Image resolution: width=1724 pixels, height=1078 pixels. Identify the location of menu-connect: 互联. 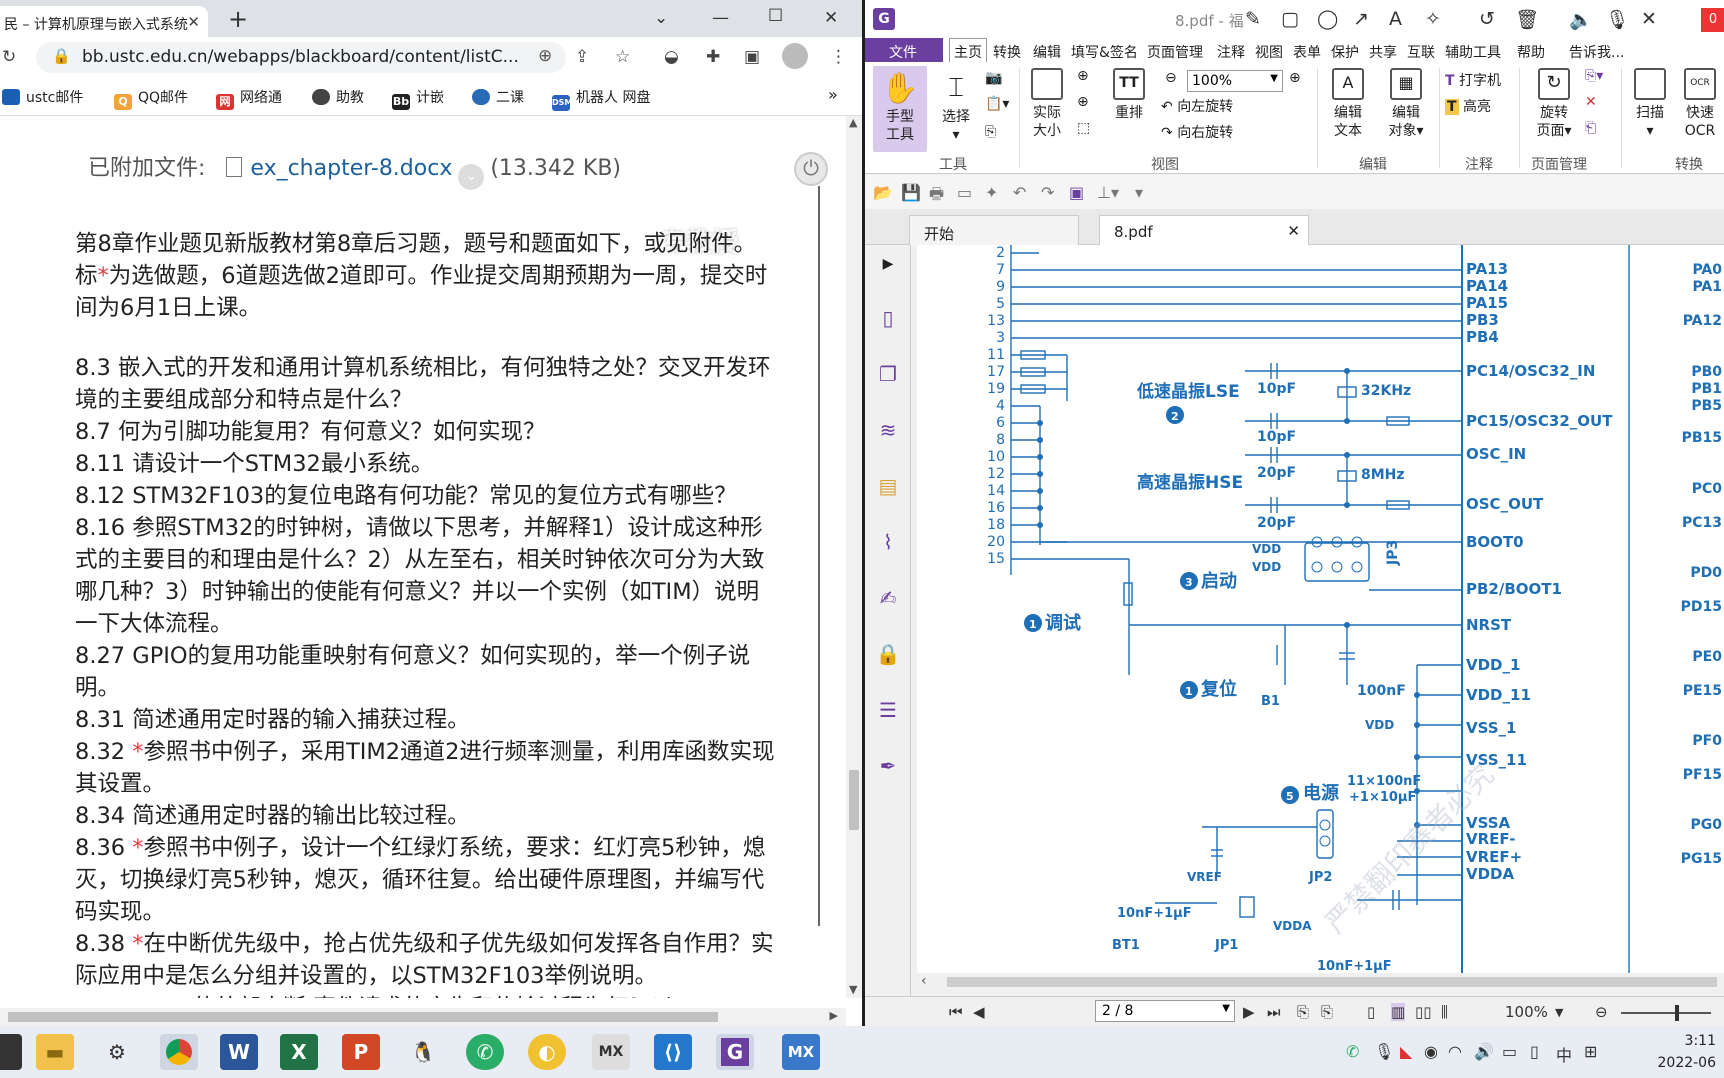
(1421, 52).